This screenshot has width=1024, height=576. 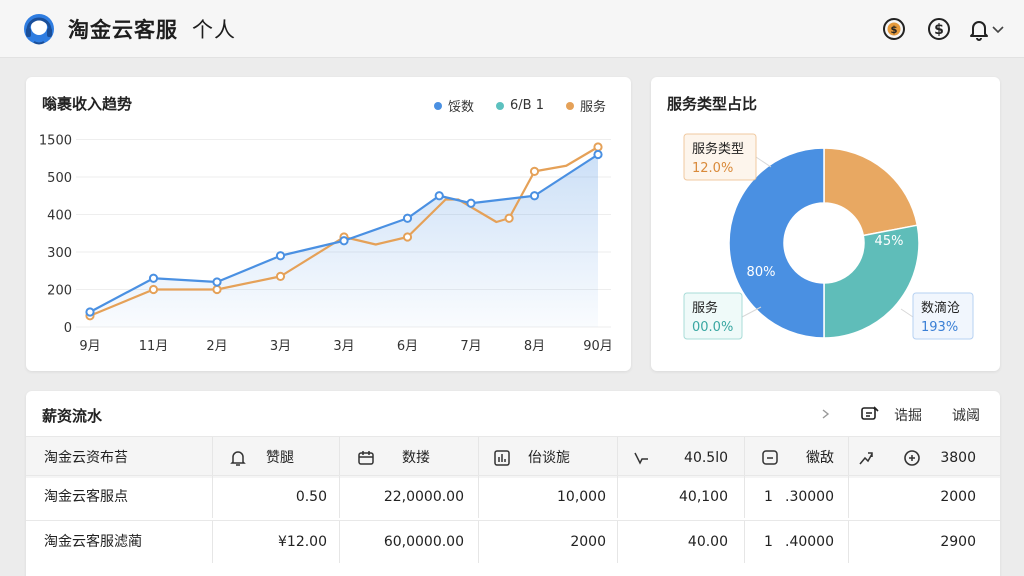 What do you see at coordinates (998, 29) in the screenshot?
I see `chevron-down-icon` at bounding box center [998, 29].